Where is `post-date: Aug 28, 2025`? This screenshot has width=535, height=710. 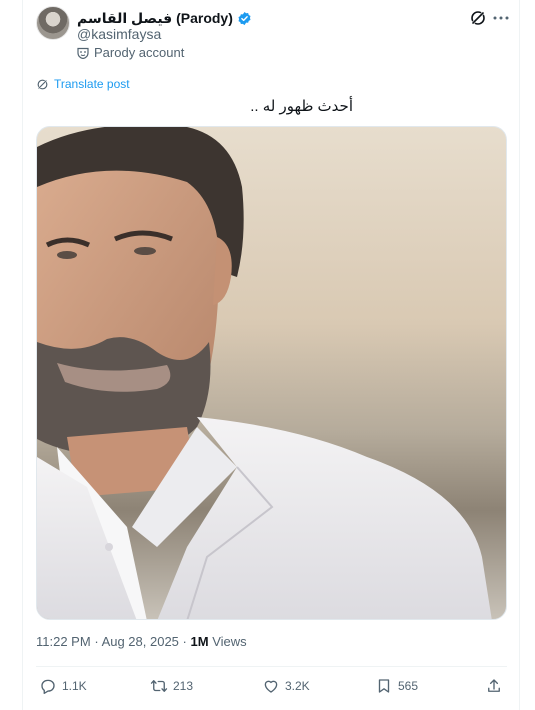 post-date: Aug 28, 2025 is located at coordinates (140, 641).